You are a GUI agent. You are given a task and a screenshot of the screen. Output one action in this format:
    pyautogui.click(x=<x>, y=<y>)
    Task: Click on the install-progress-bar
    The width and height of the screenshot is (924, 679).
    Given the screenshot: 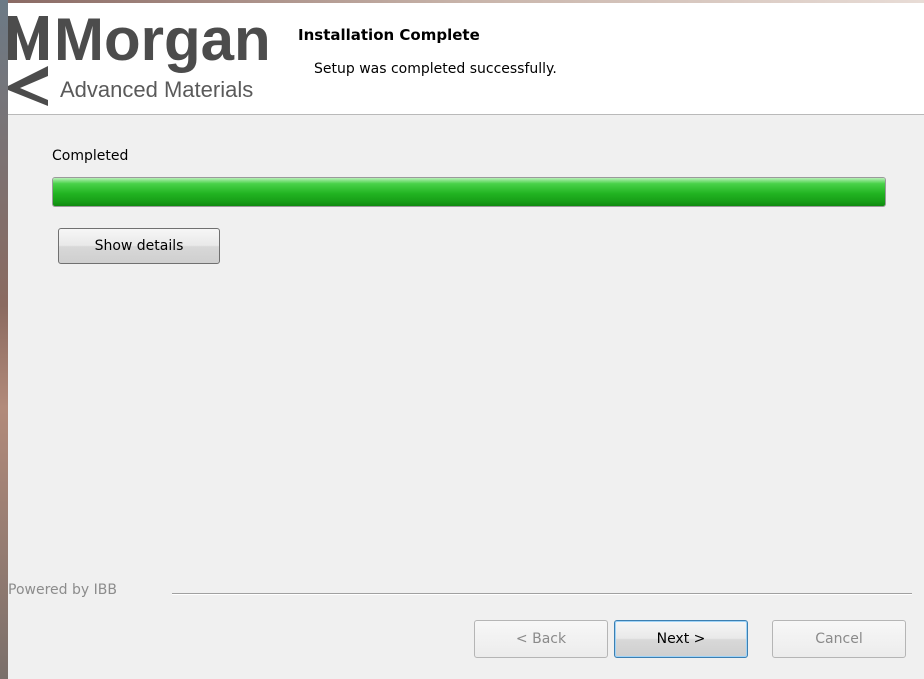 What is the action you would take?
    pyautogui.click(x=469, y=192)
    